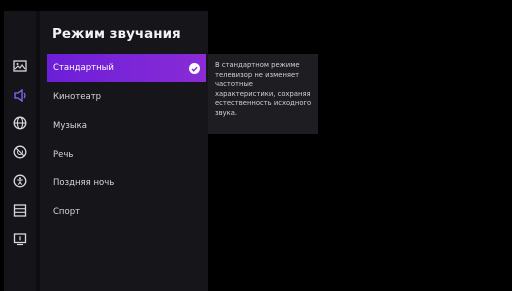  What do you see at coordinates (126, 68) in the screenshot?
I see `menu-item-standard: Стандартный` at bounding box center [126, 68].